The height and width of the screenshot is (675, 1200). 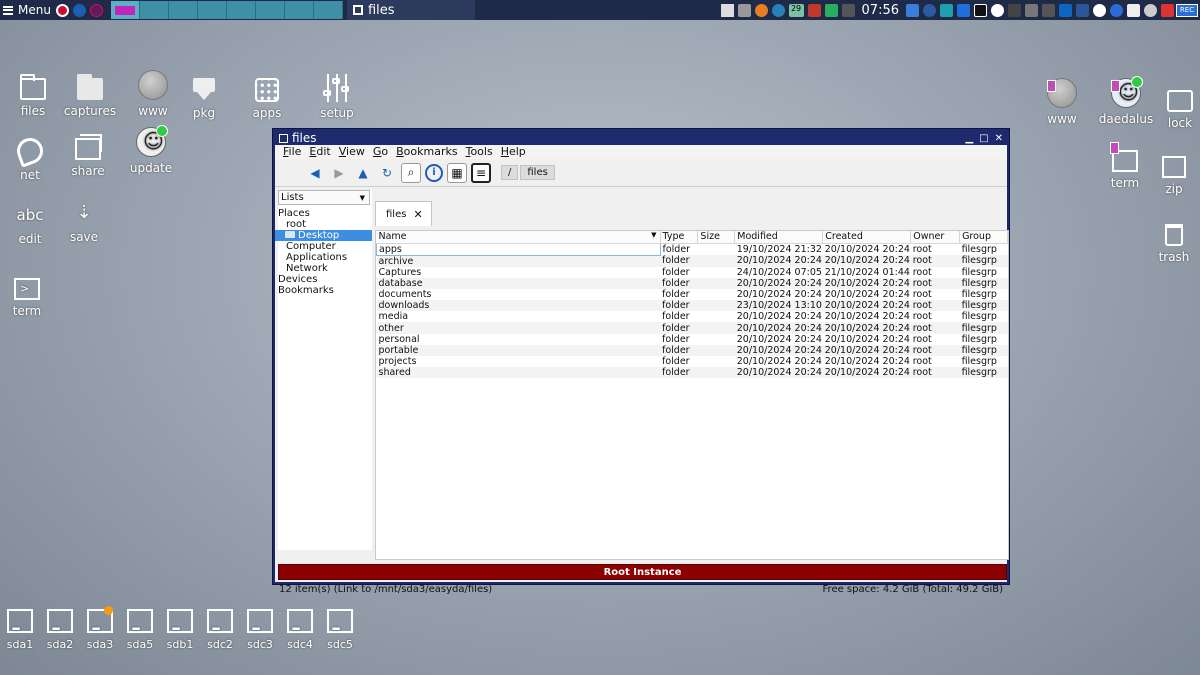 I want to click on list-view-icon: ≡, so click(x=481, y=172).